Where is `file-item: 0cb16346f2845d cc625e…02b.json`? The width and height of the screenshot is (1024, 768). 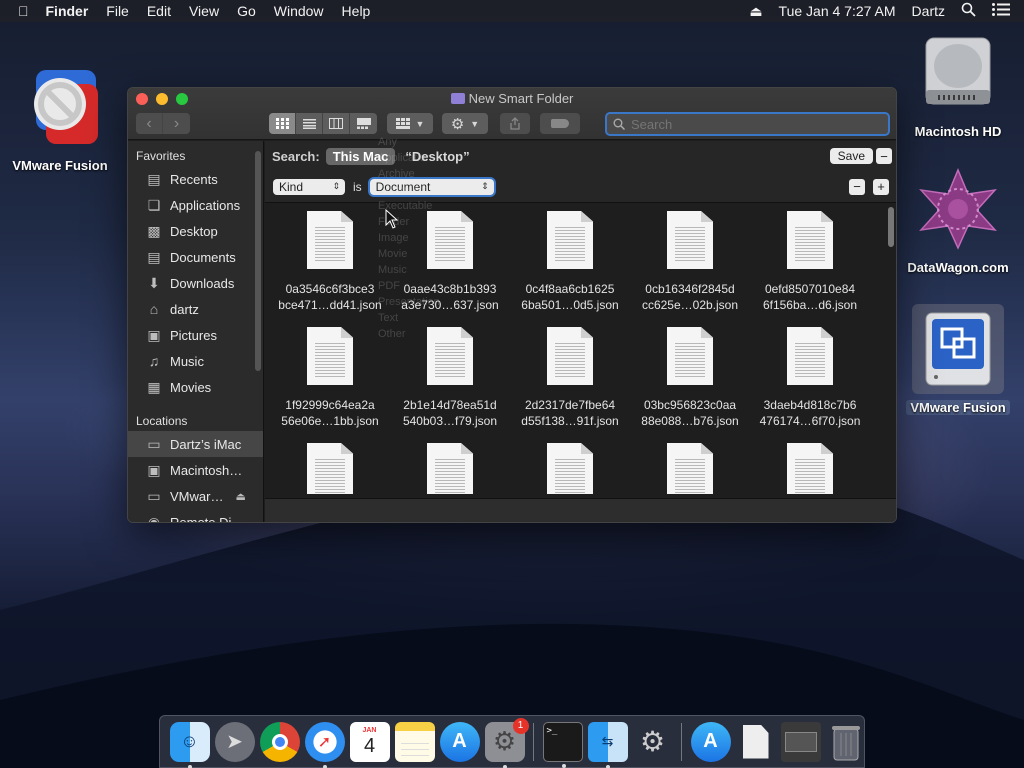
file-item: 0cb16346f2845d cc625e…02b.json is located at coordinates (690, 262).